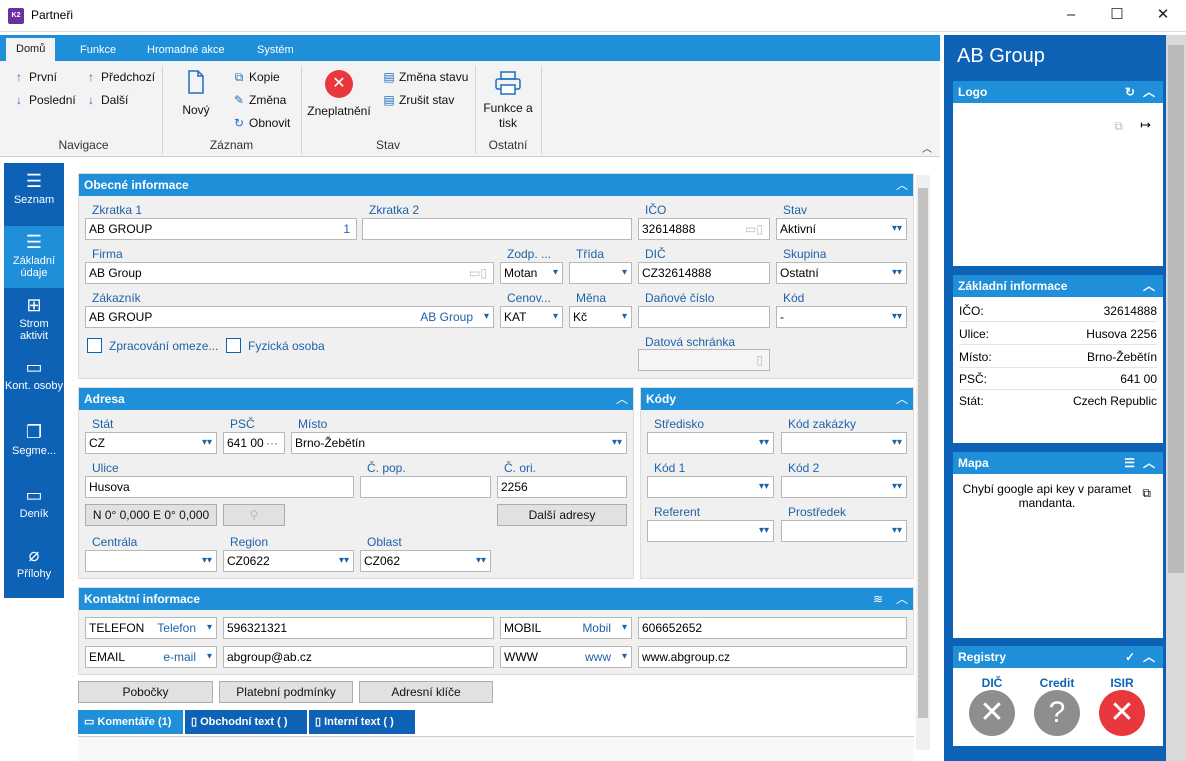 Image resolution: width=1186 pixels, height=761 pixels. What do you see at coordinates (151, 657) in the screenshot?
I see `contact-type-3: EMAIL e-mail ▾` at bounding box center [151, 657].